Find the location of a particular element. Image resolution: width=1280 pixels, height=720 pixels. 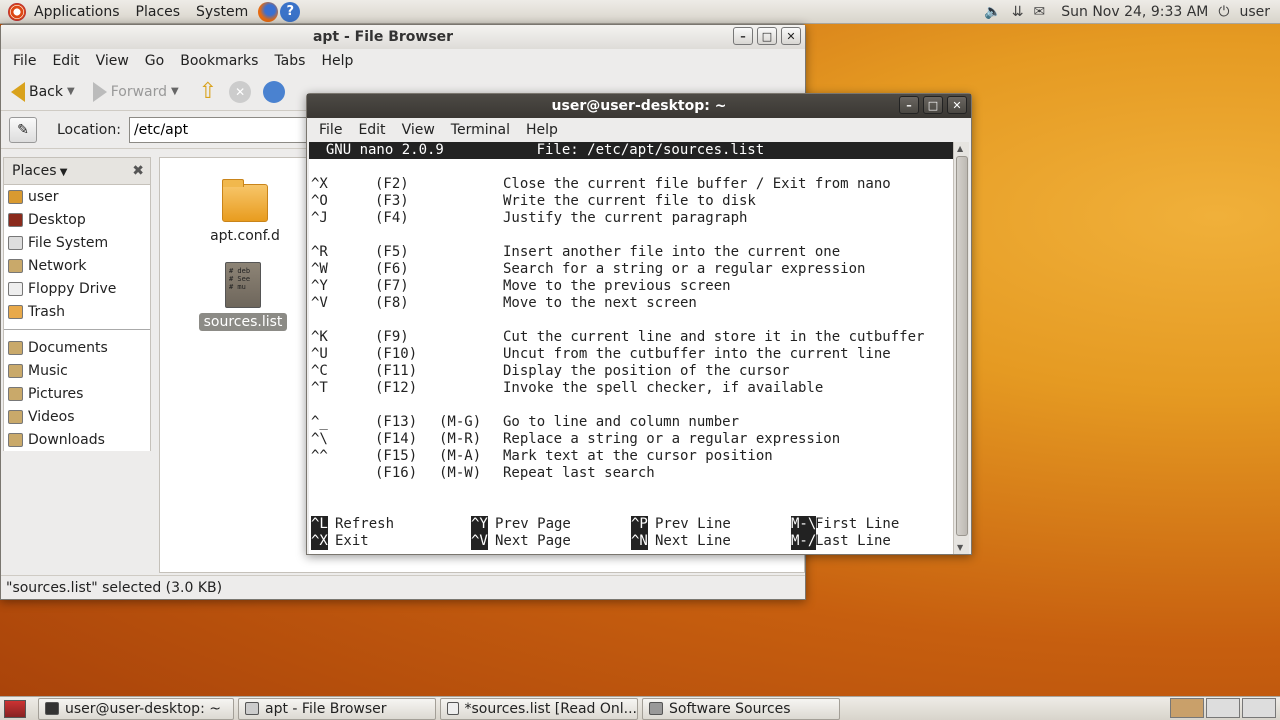

sidebar-item-file-system: File System is located at coordinates (77, 242).